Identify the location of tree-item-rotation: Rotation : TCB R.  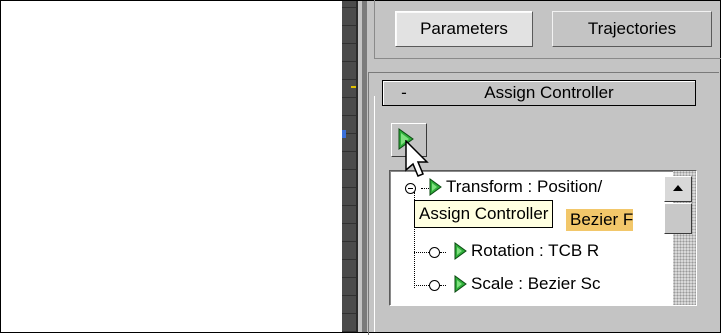
(526, 251).